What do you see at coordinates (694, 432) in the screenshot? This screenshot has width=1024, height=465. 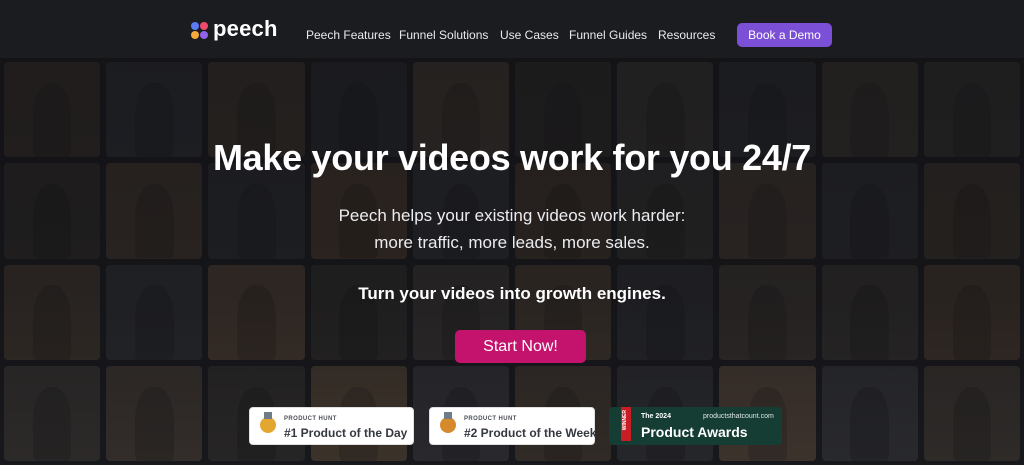 I see `award-title: Product Awards` at bounding box center [694, 432].